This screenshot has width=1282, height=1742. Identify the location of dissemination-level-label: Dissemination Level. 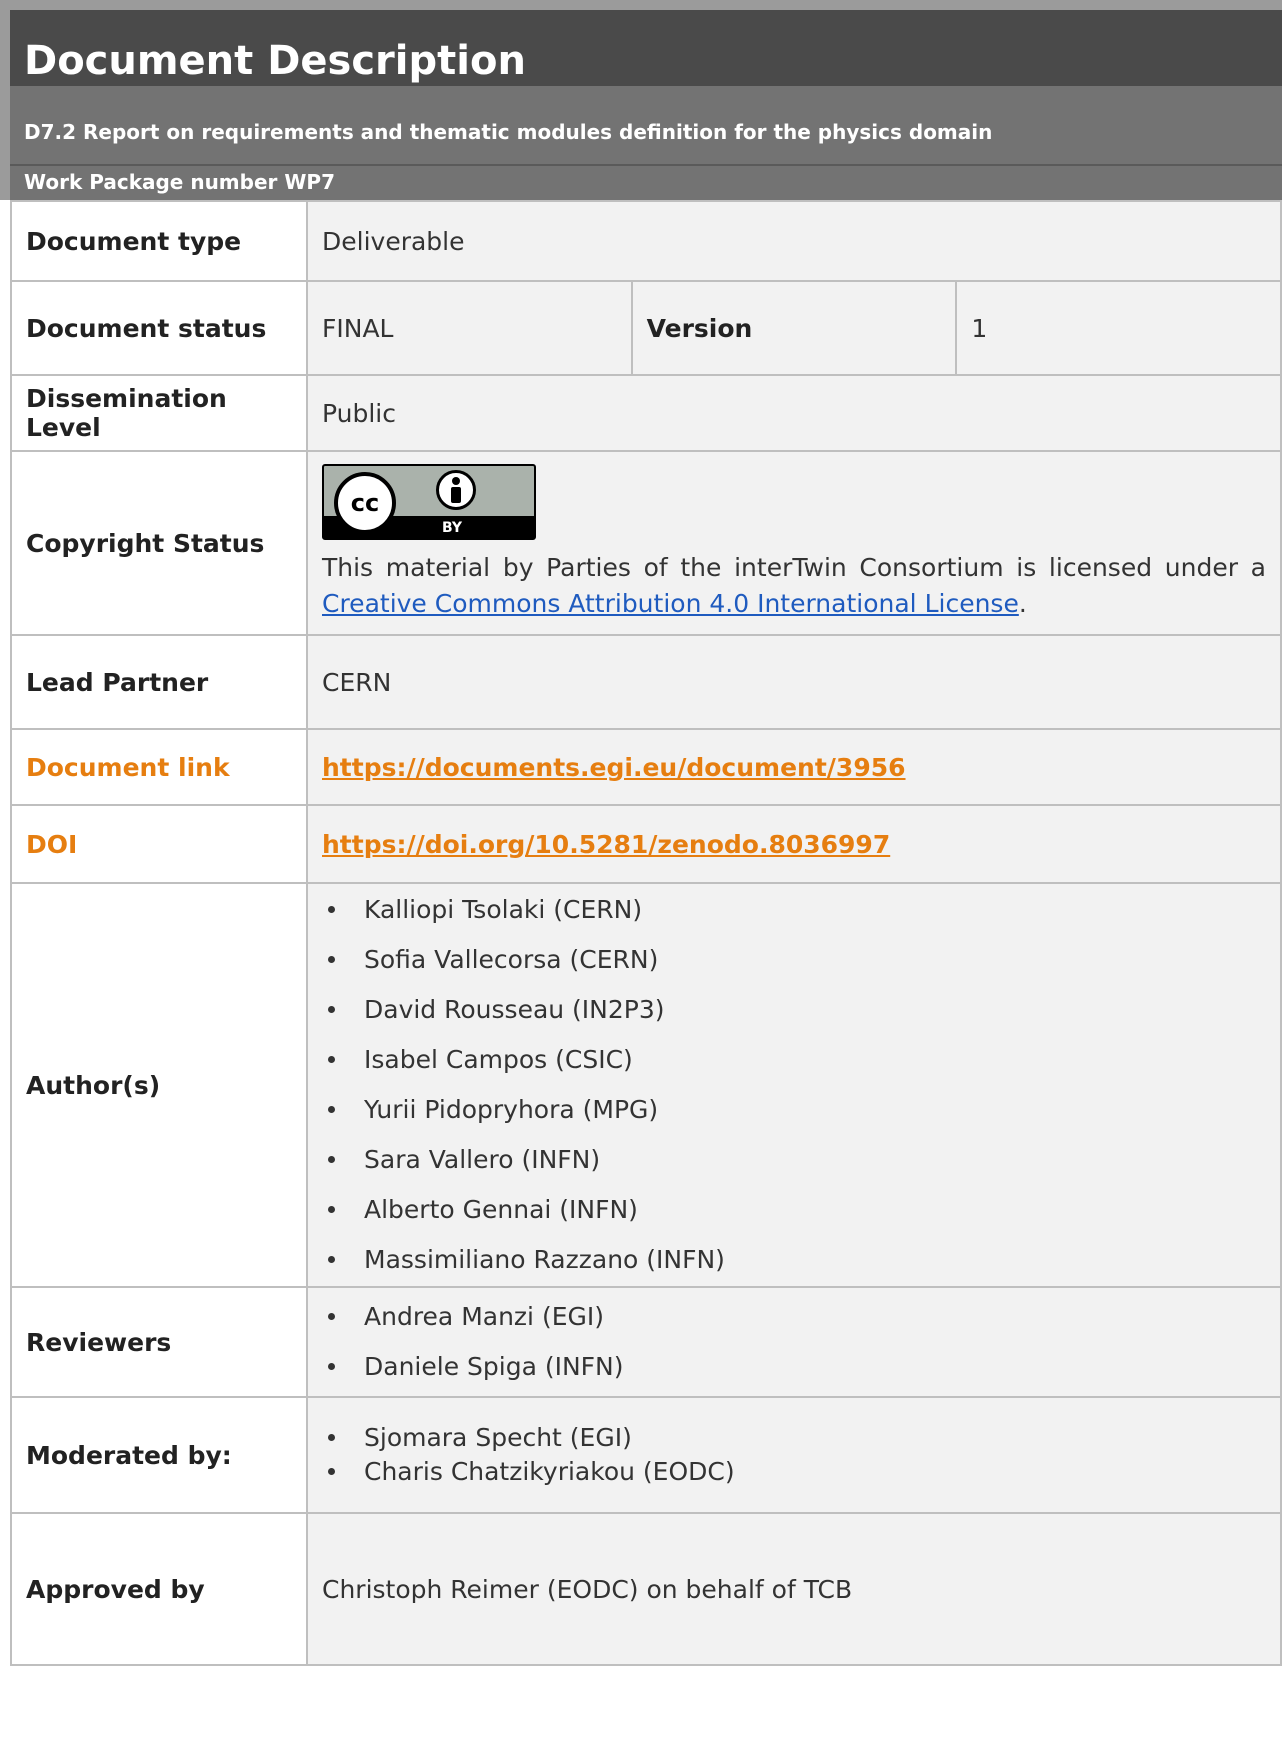
(159, 413).